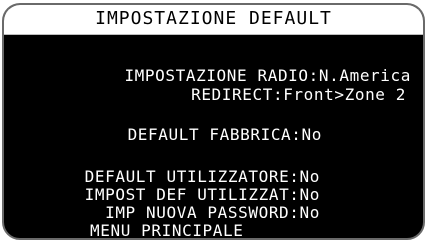  I want to click on menu-item-value: Front>Zone 2, so click(344, 94).